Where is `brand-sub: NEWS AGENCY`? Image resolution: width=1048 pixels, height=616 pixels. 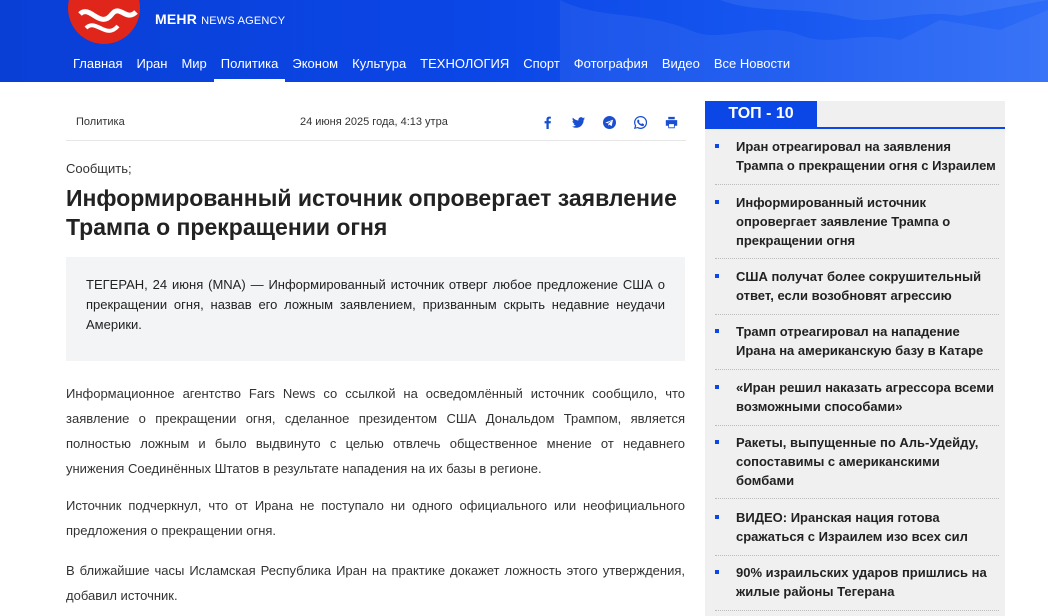 brand-sub: NEWS AGENCY is located at coordinates (243, 21).